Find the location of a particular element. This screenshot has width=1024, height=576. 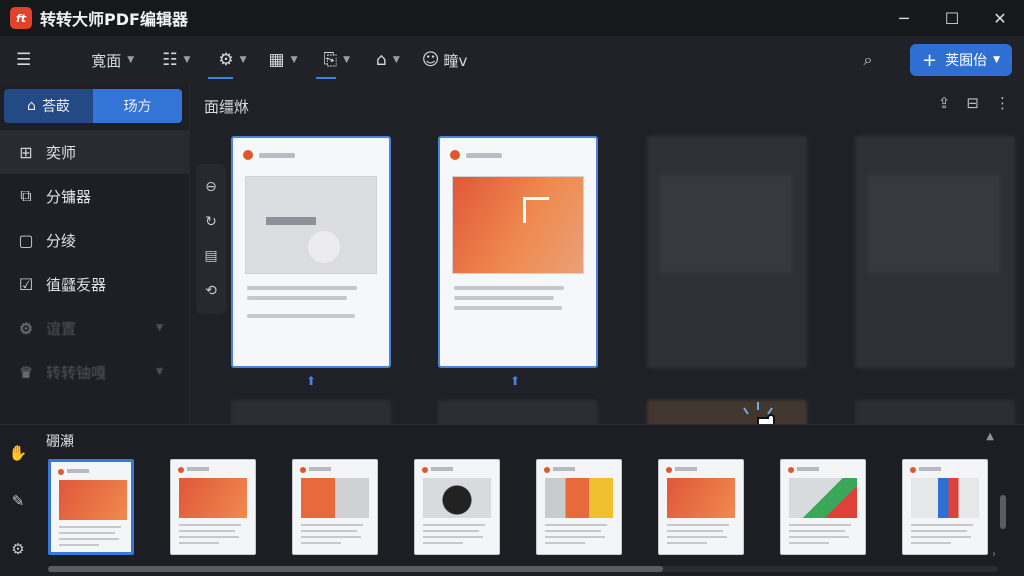

grid-icon: ▦ is located at coordinates (276, 60).